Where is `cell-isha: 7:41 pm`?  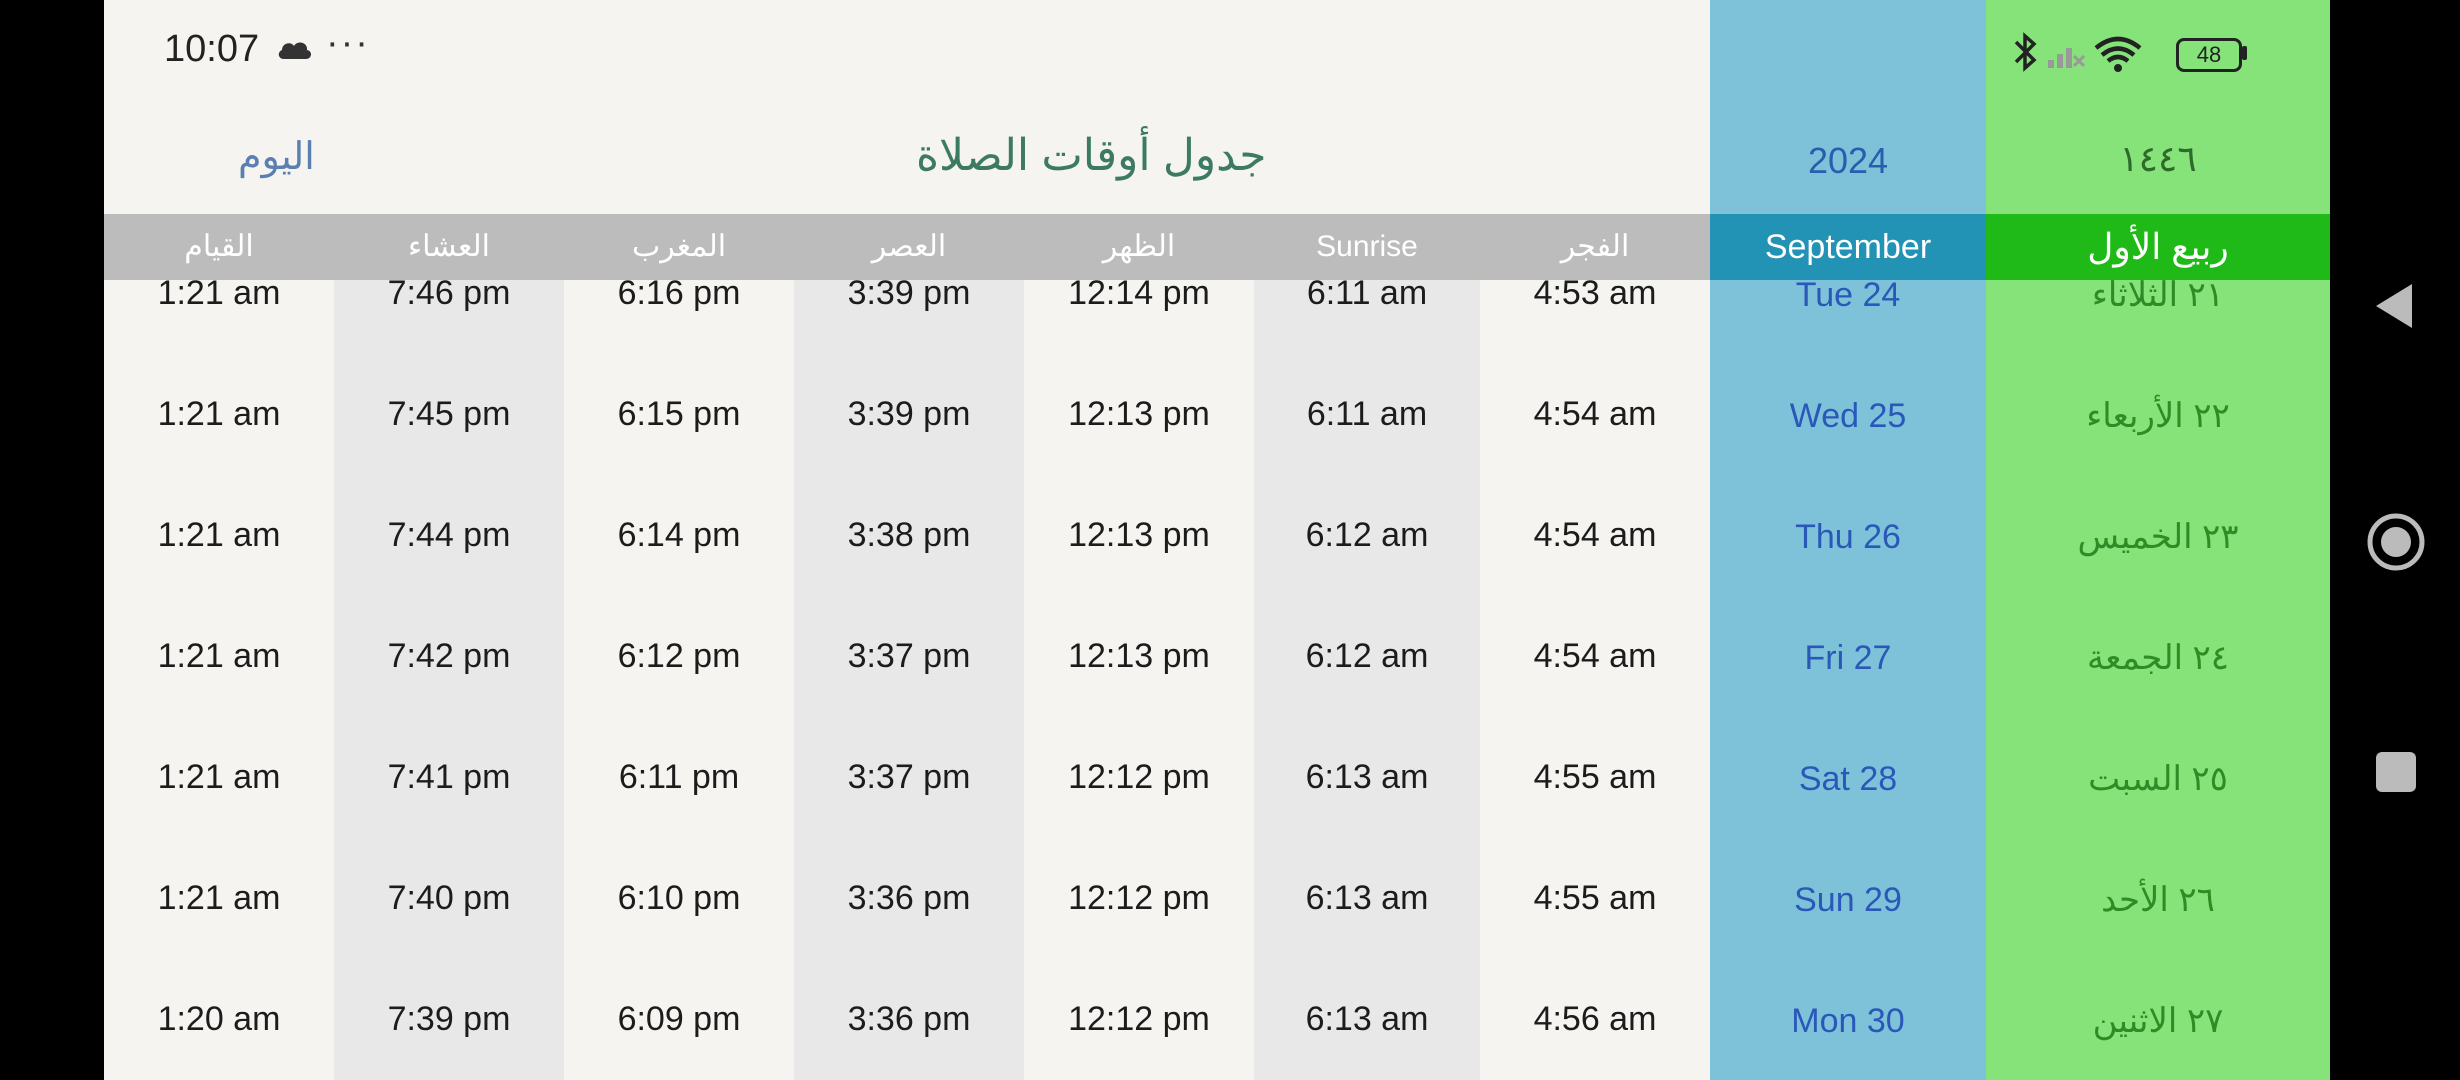
cell-isha: 7:41 pm is located at coordinates (449, 777).